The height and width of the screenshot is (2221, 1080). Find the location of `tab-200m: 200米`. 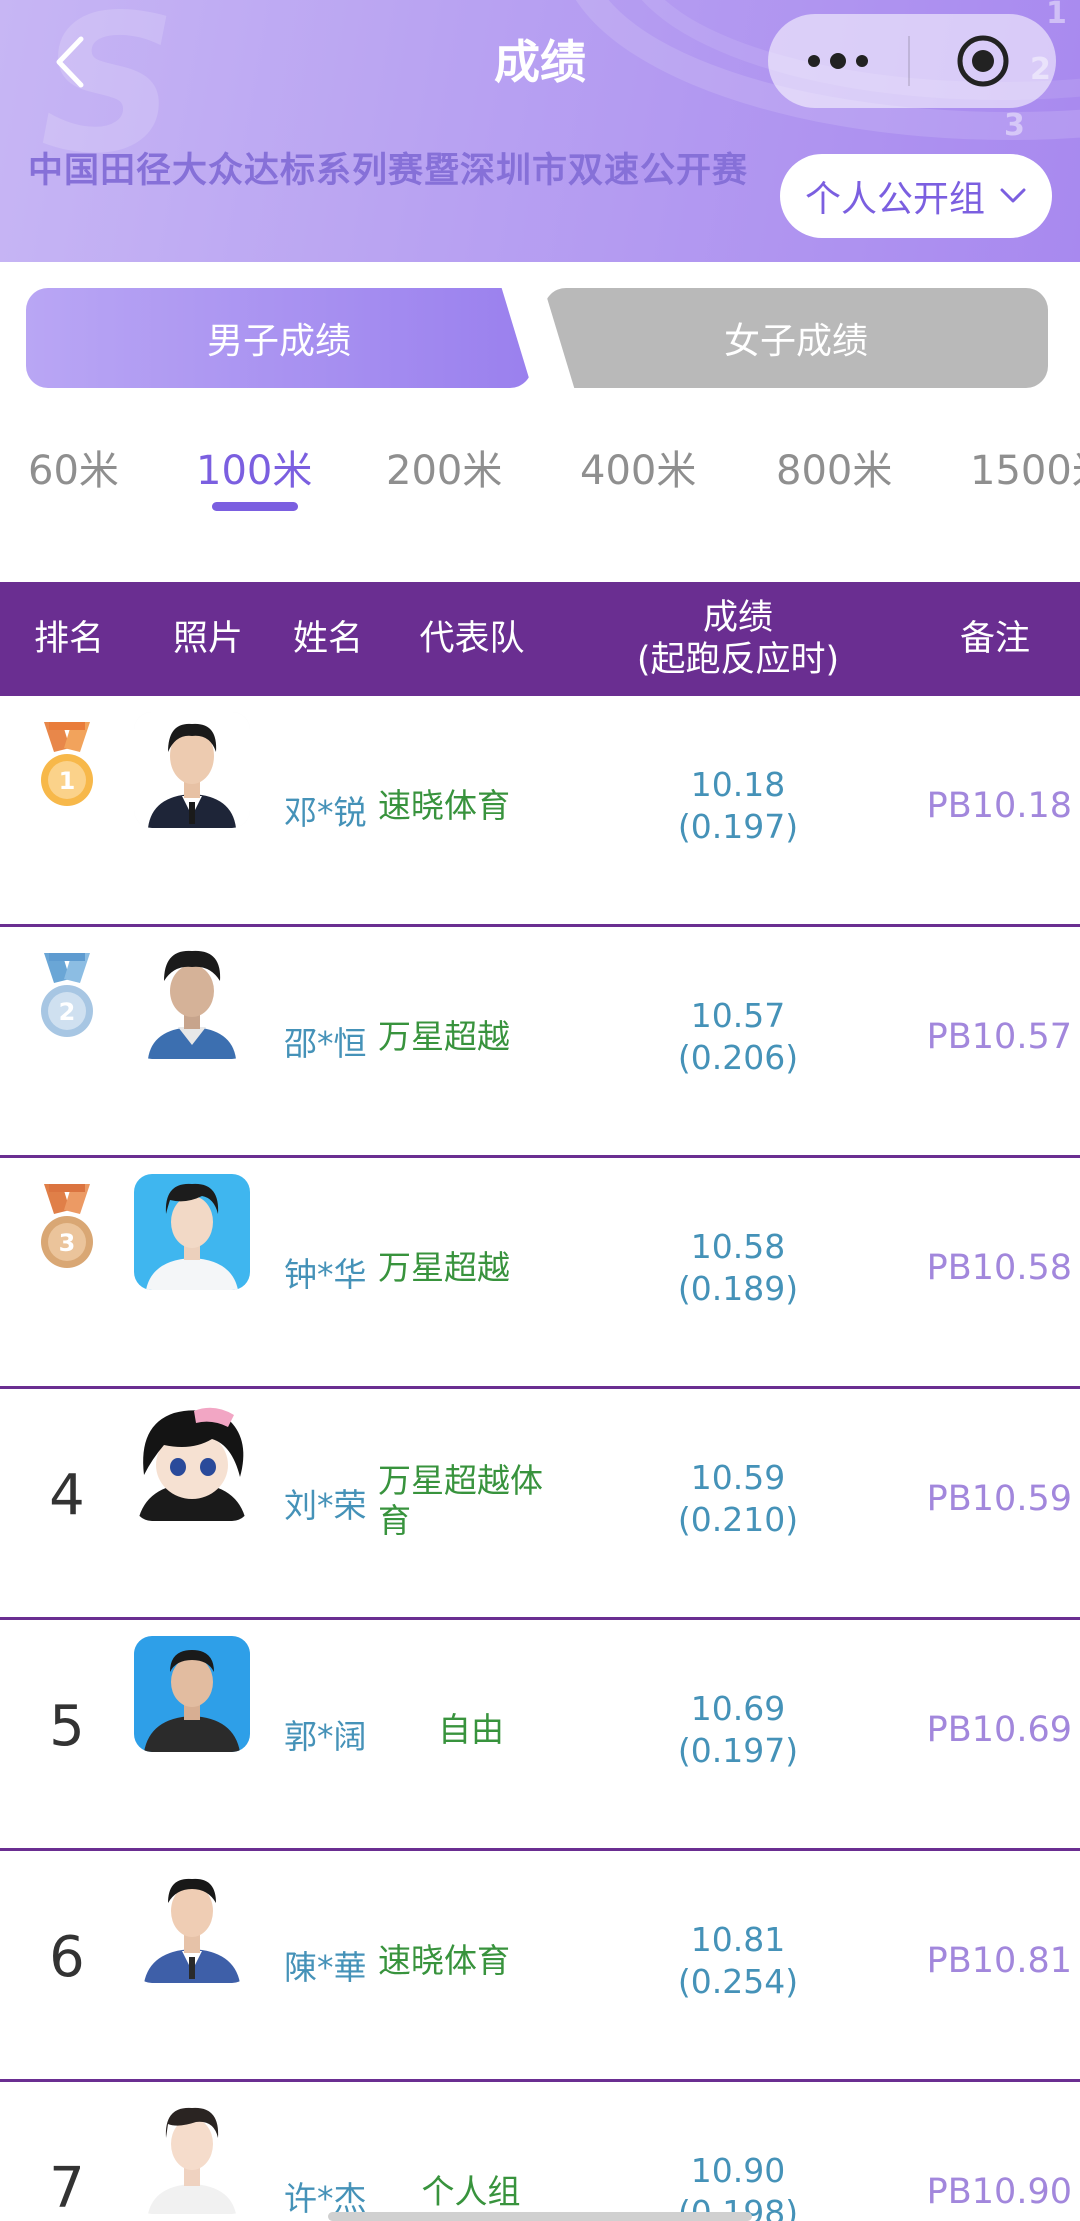

tab-200m: 200米 is located at coordinates (444, 471).